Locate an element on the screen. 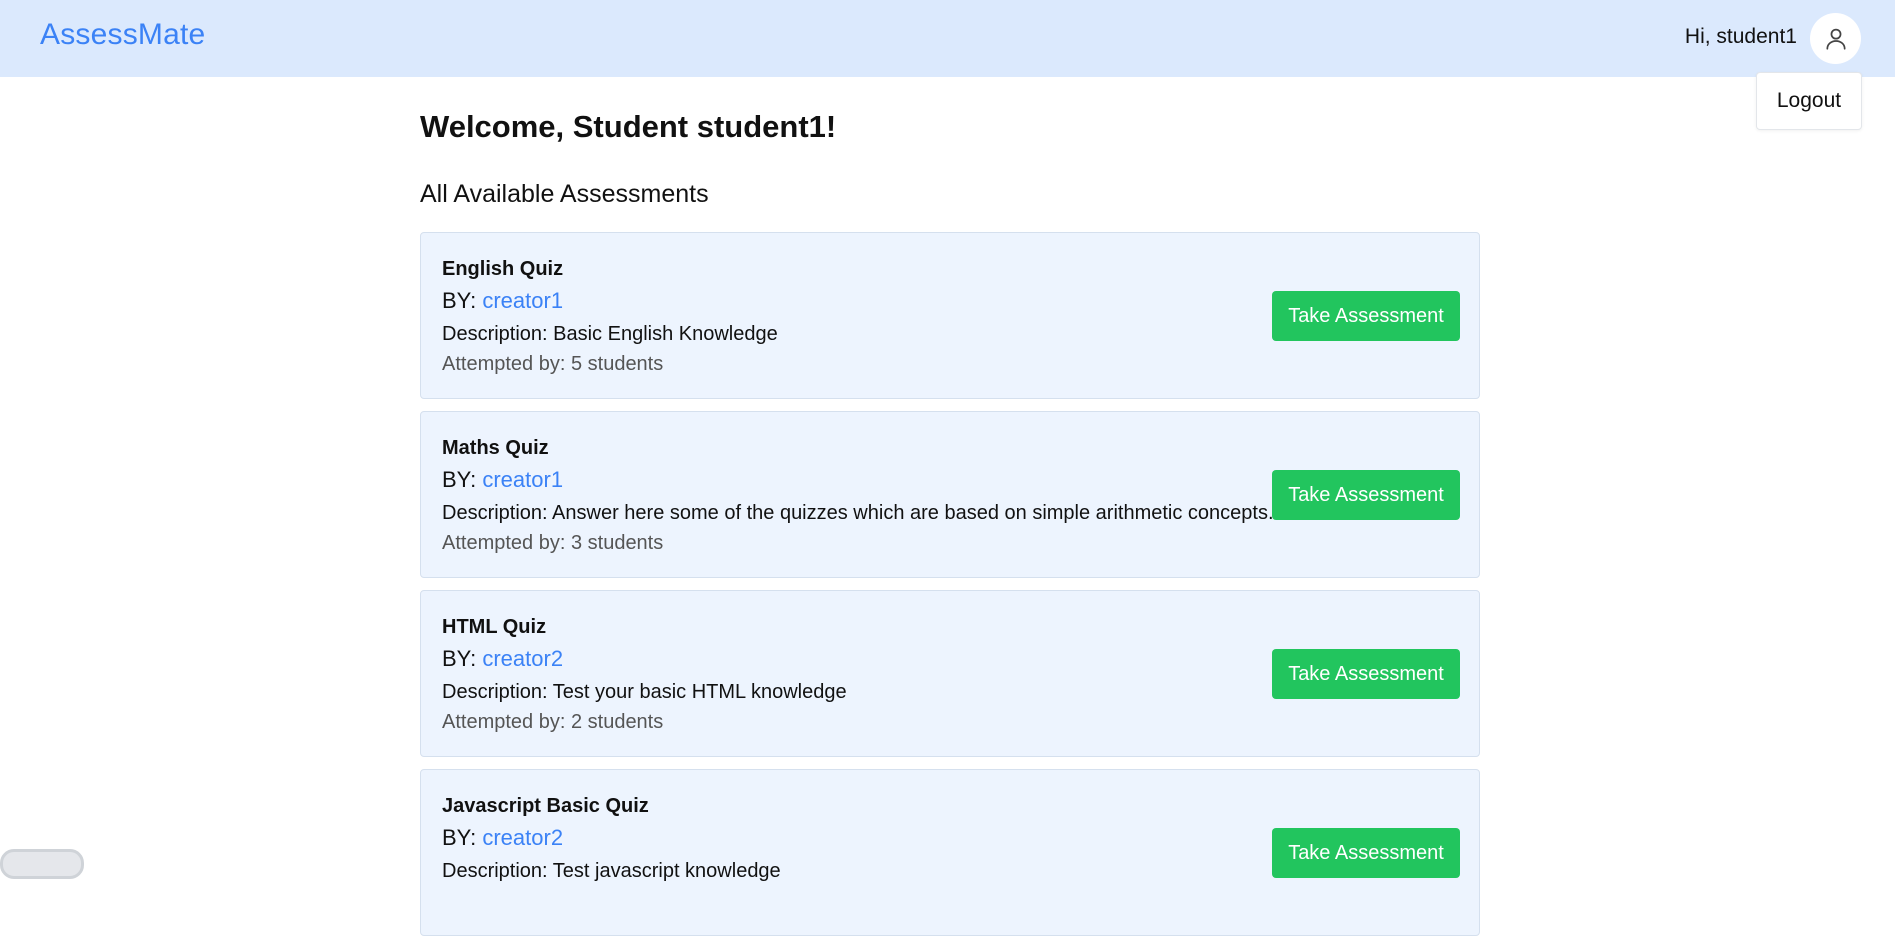 The image size is (1895, 948). assessment-attempts: Attempted by: 5 students is located at coordinates (553, 364).